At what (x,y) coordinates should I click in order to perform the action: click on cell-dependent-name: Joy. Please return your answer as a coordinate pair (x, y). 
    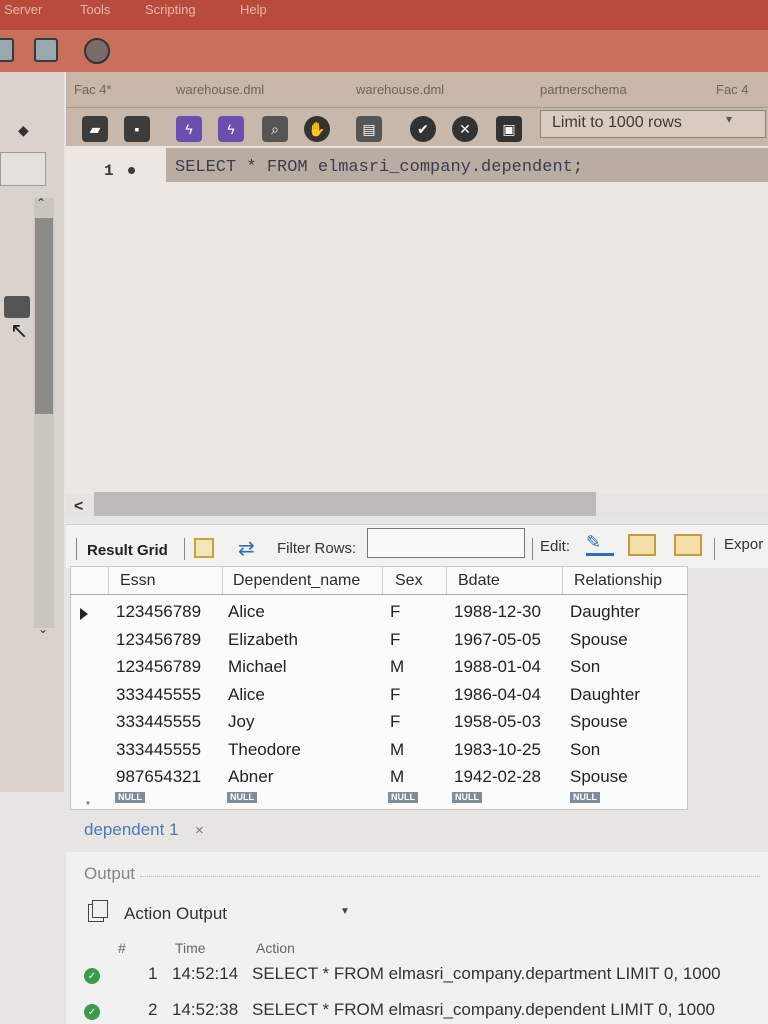
    Looking at the image, I should click on (241, 722).